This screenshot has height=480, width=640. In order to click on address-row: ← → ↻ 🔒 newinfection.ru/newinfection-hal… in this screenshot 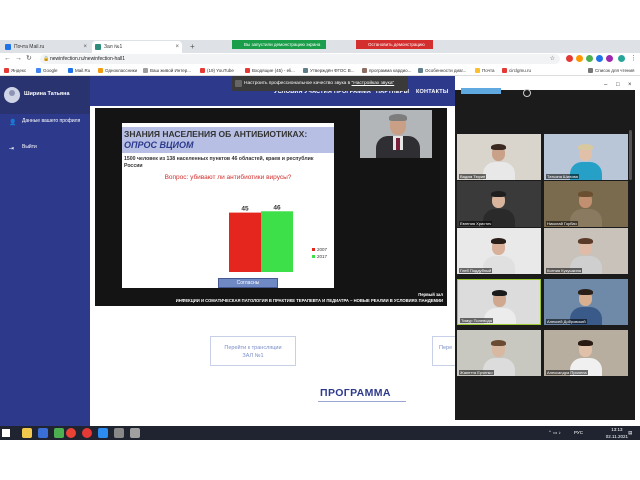, I will do `click(320, 59)`.